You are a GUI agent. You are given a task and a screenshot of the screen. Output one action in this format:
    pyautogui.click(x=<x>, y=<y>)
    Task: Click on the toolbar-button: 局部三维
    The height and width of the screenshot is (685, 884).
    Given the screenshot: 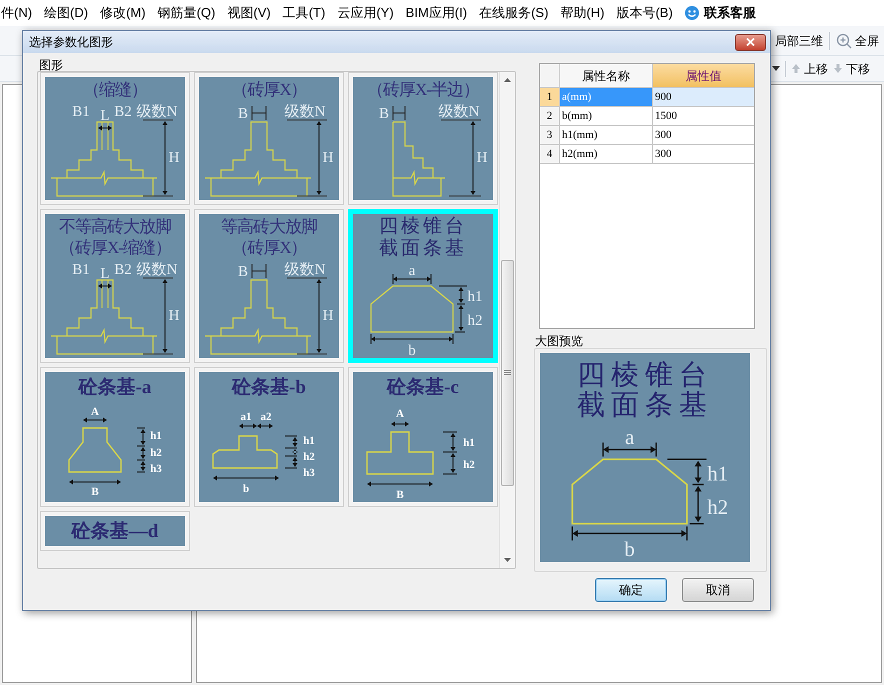 What is the action you would take?
    pyautogui.click(x=799, y=41)
    